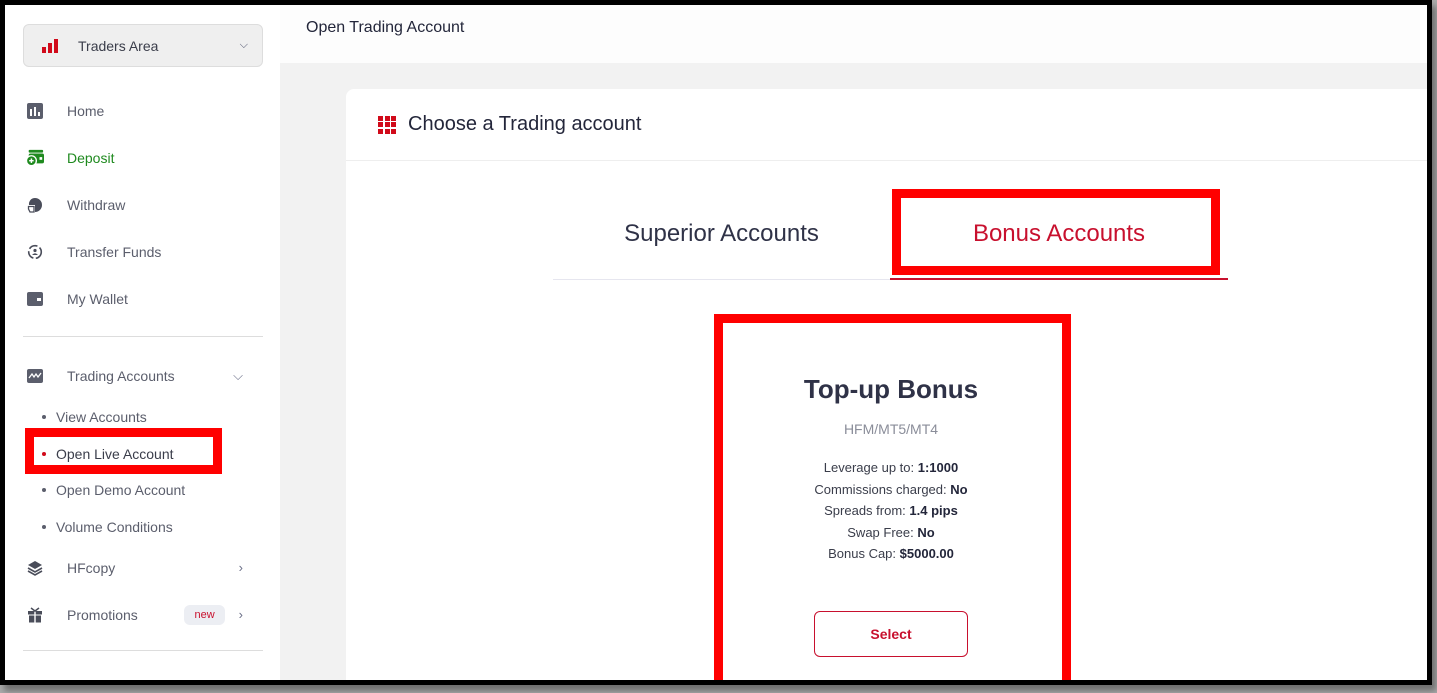 This screenshot has height=693, width=1437. I want to click on spec-value: 1:1000, so click(938, 467).